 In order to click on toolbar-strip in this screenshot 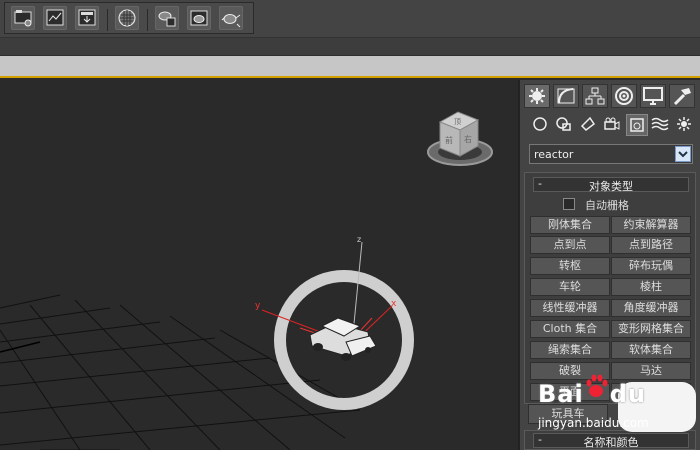, I will do `click(350, 47)`.